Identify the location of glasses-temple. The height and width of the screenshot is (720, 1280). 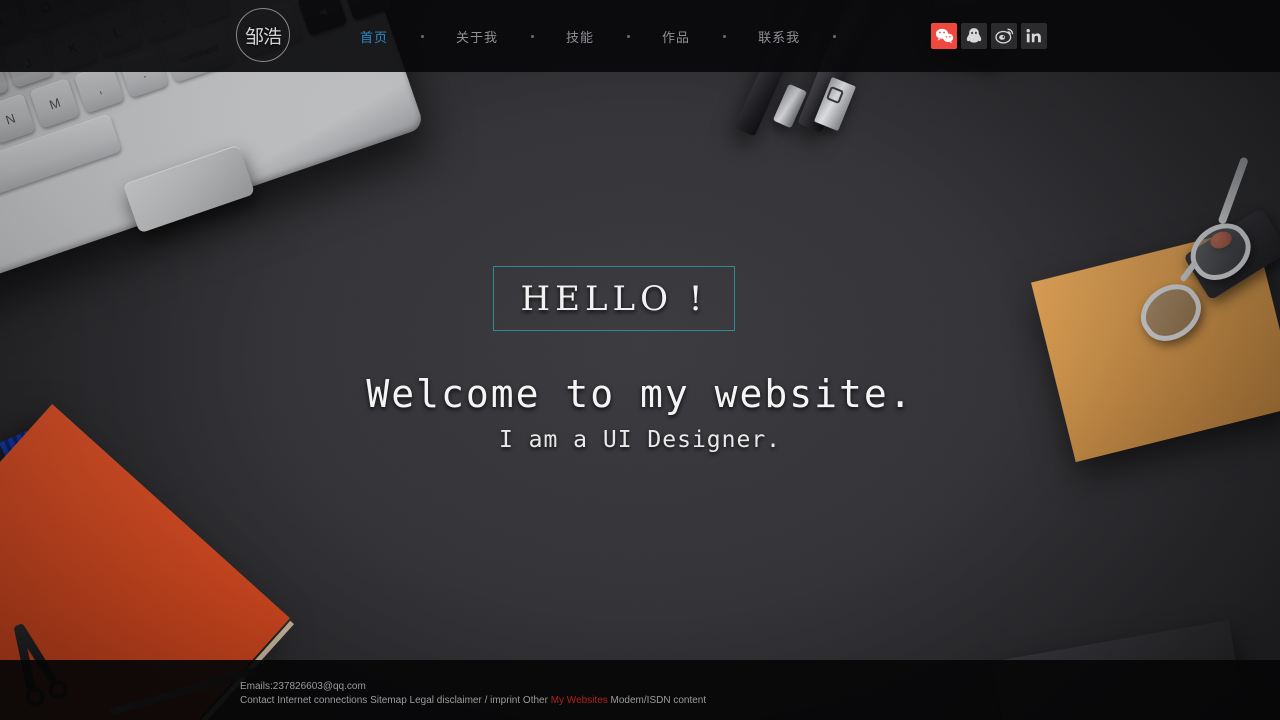
(1233, 190).